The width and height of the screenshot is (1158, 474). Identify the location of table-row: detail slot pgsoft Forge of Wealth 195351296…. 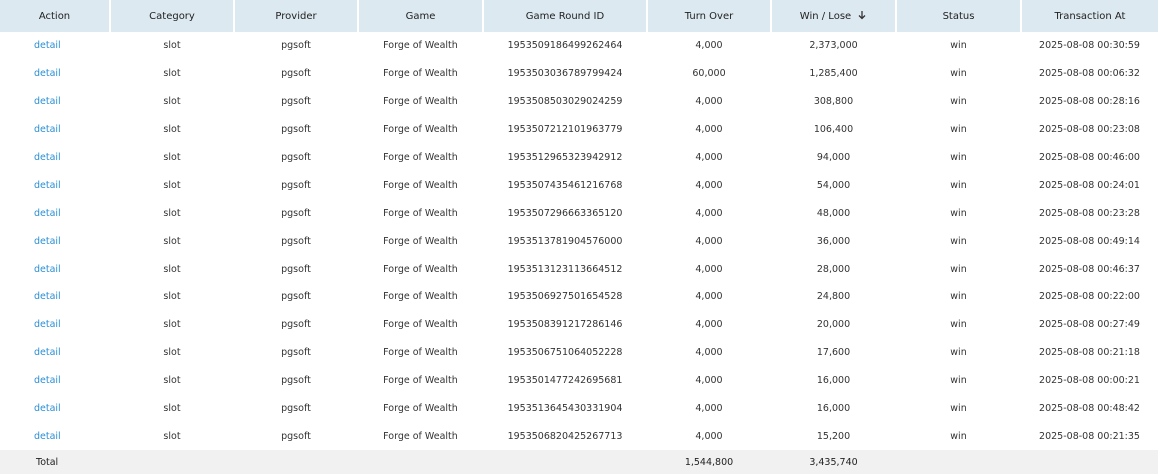
(579, 158).